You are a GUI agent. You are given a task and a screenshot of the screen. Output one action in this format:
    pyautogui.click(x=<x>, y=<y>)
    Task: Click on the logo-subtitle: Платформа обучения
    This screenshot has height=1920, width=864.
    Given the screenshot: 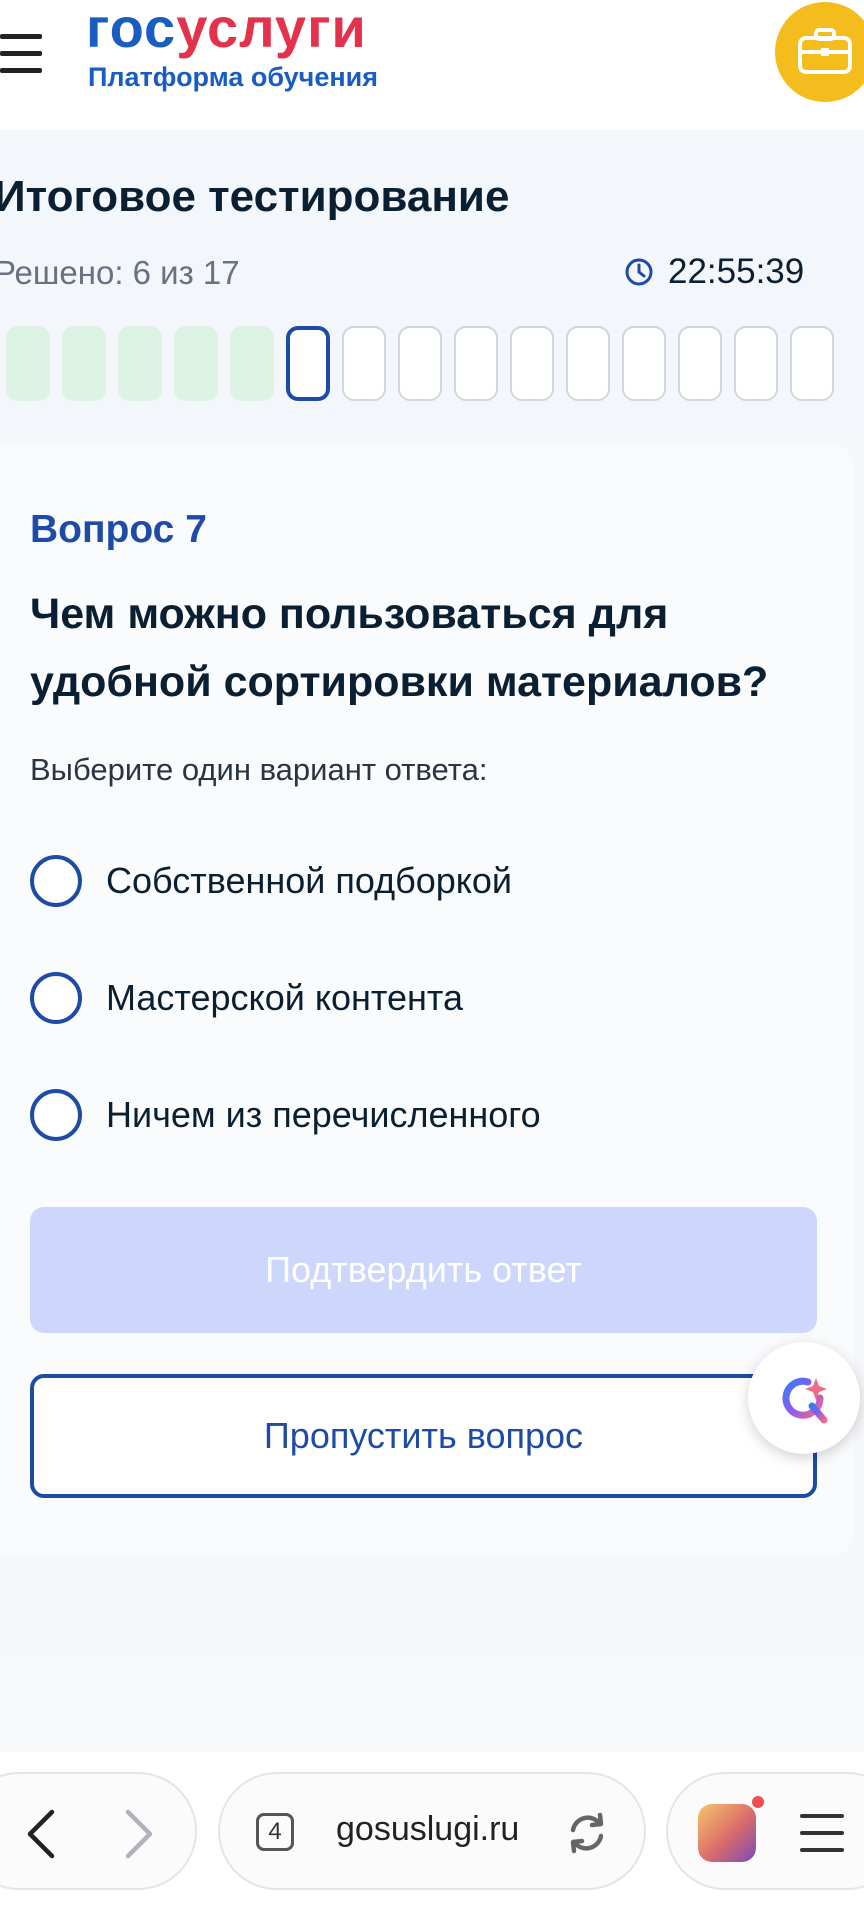 What is the action you would take?
    pyautogui.click(x=233, y=77)
    